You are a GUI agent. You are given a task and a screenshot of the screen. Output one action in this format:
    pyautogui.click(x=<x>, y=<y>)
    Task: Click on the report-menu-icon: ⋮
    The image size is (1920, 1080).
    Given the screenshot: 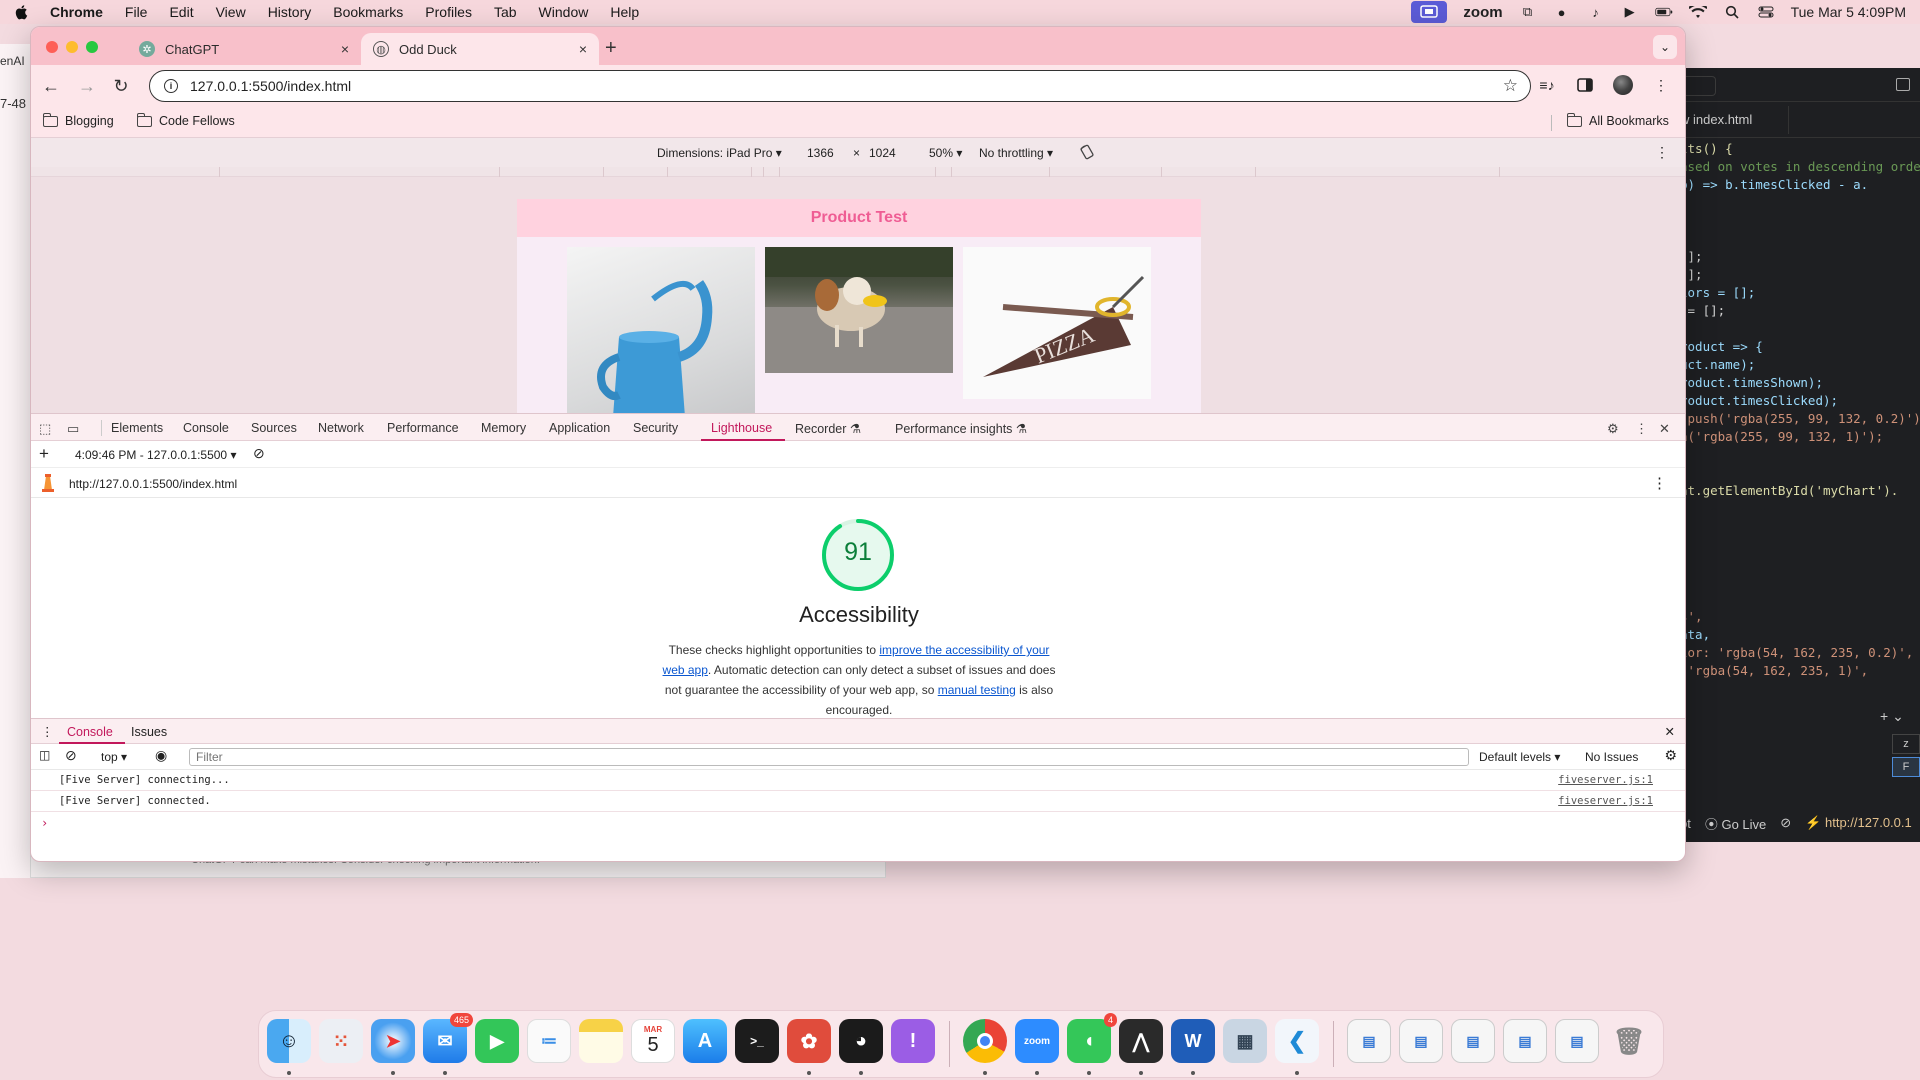 What is the action you would take?
    pyautogui.click(x=1659, y=483)
    